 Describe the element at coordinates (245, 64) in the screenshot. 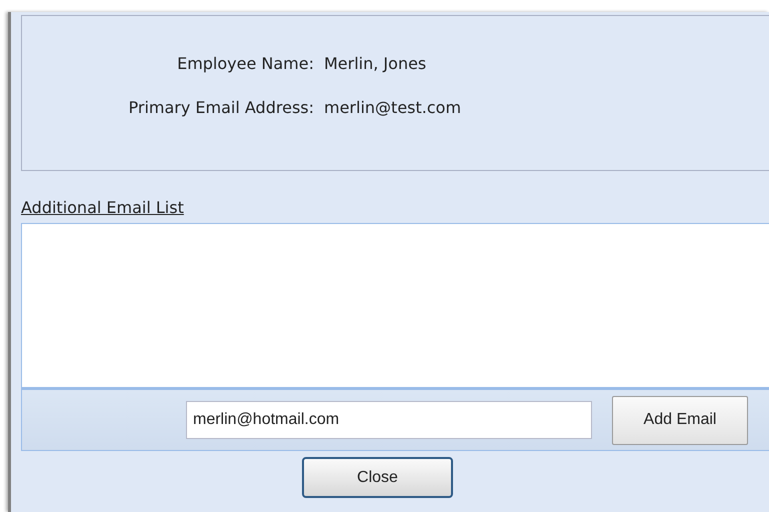

I see `field-label: Employee Name:` at that location.